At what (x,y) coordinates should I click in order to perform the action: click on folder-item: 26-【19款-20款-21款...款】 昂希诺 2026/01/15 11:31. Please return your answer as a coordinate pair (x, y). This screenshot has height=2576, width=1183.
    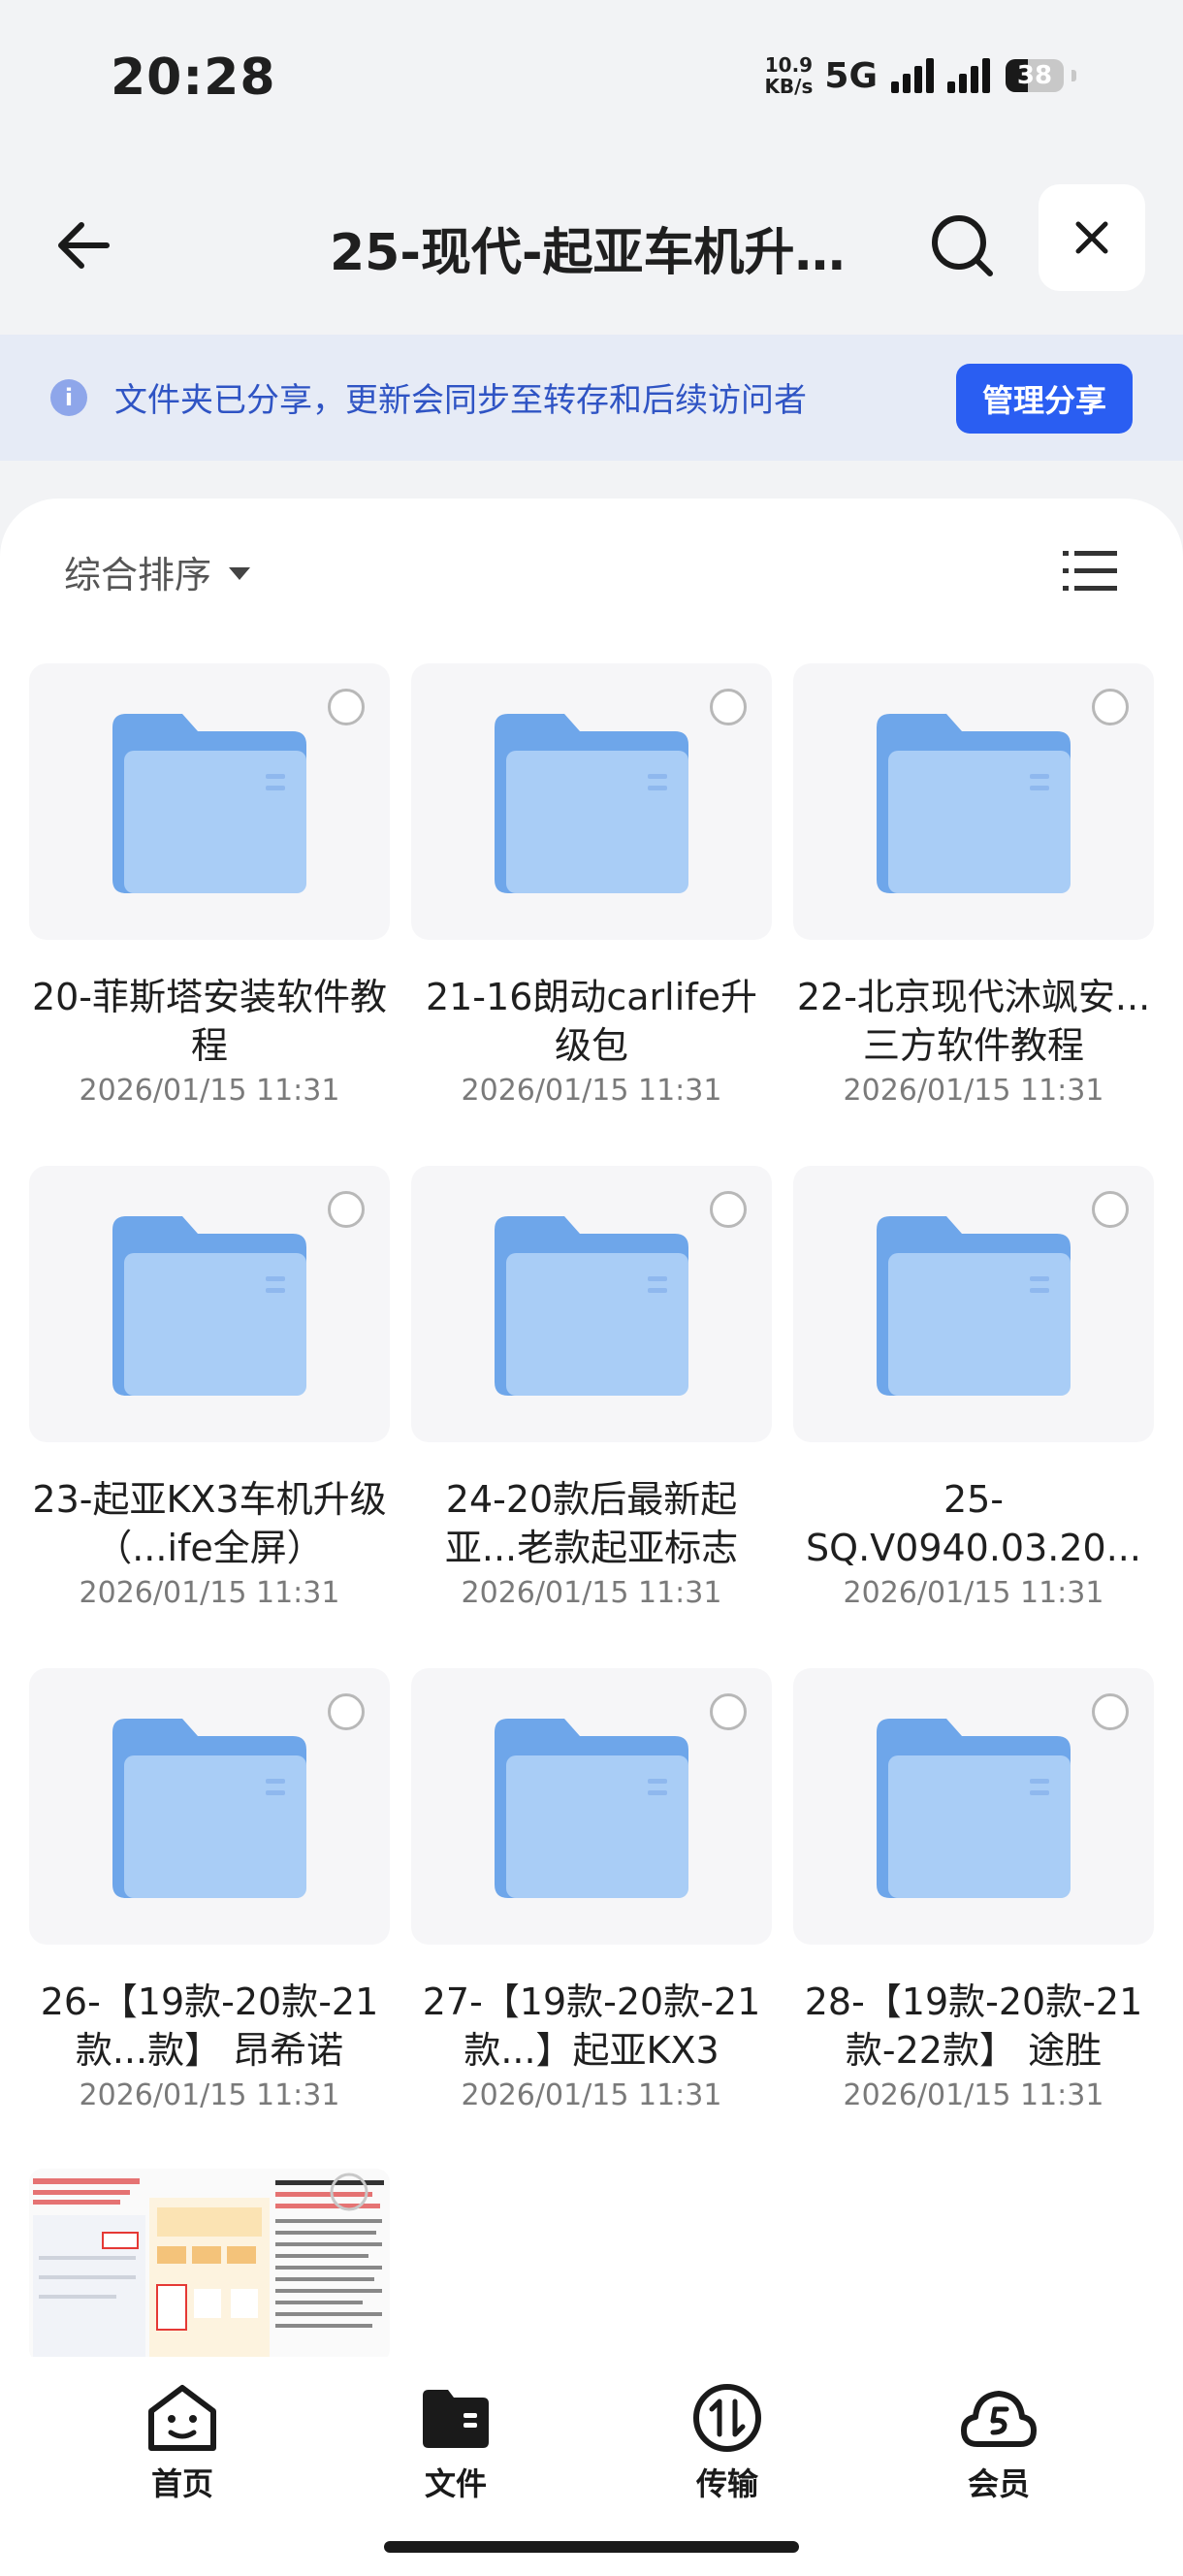
    Looking at the image, I should click on (209, 1919).